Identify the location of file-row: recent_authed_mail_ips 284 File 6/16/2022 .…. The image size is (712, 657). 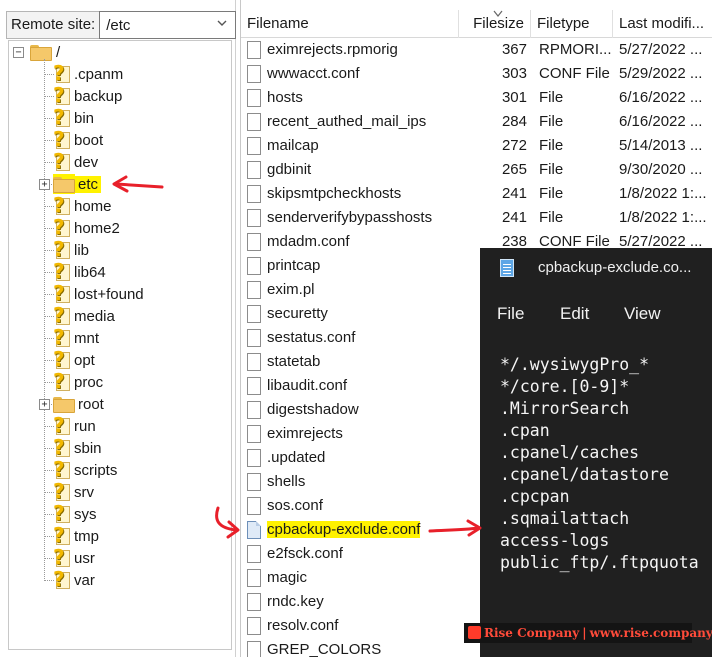
(476, 122).